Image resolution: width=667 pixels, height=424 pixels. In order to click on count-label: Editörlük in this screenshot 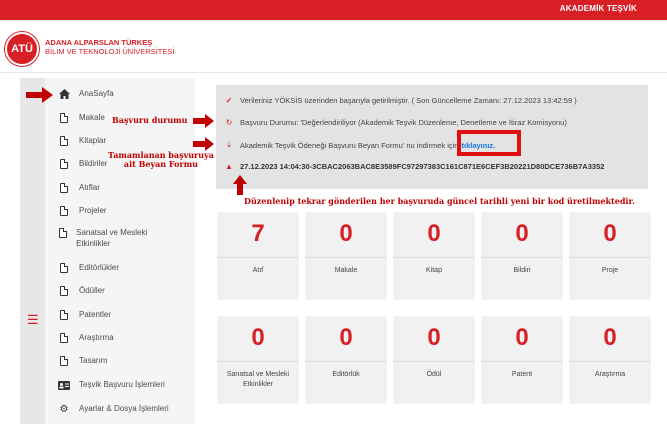, I will do `click(346, 374)`.